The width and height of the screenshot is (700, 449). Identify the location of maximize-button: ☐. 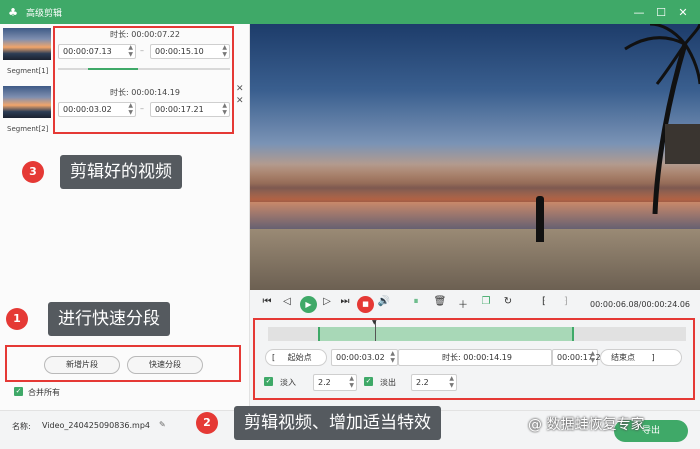
(661, 12).